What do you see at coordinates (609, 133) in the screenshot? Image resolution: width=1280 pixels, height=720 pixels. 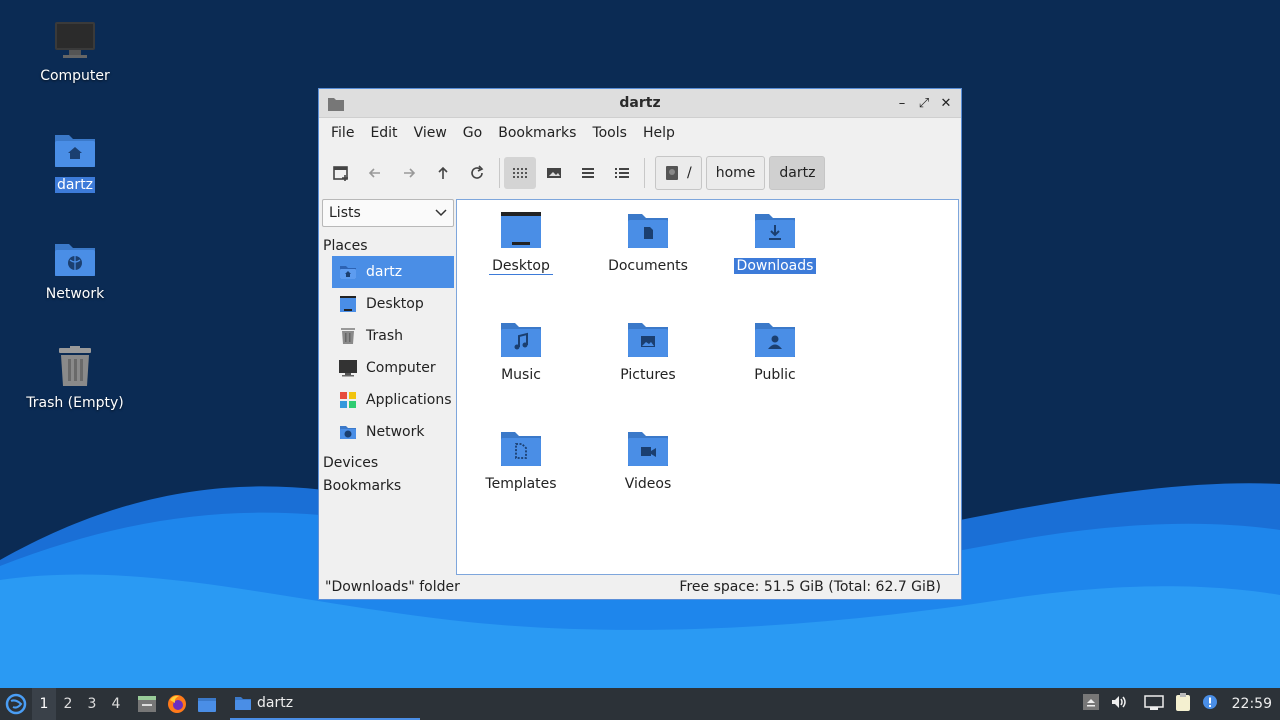 I see `menu-tools: Tools` at bounding box center [609, 133].